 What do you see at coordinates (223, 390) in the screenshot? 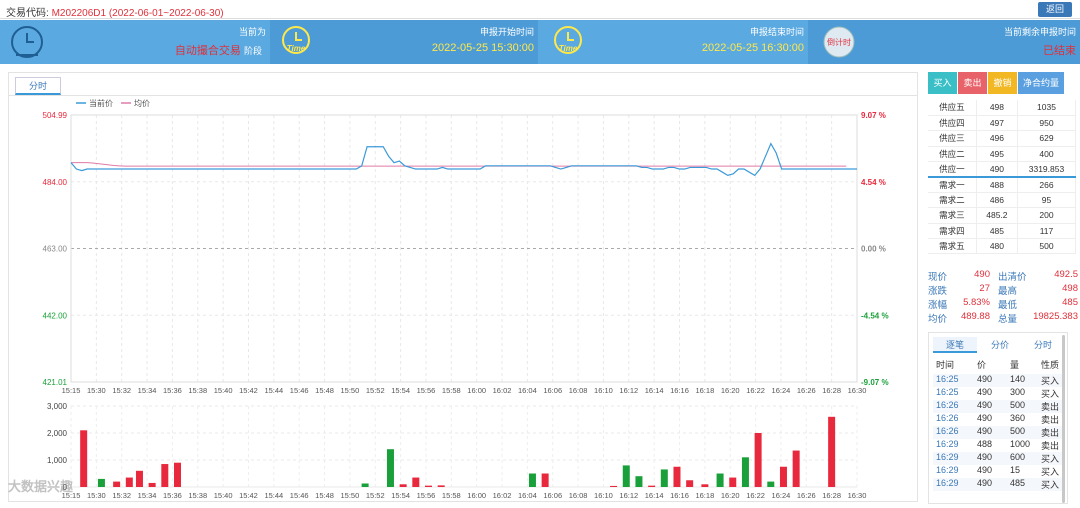
I see `x-axis-label: 15:40` at bounding box center [223, 390].